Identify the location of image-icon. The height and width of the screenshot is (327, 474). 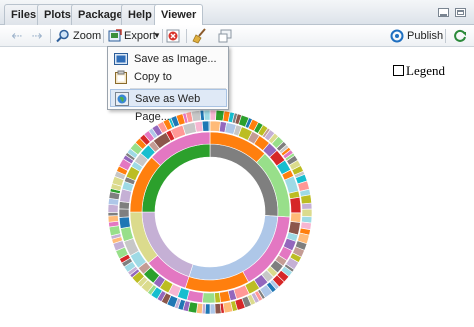
(121, 59).